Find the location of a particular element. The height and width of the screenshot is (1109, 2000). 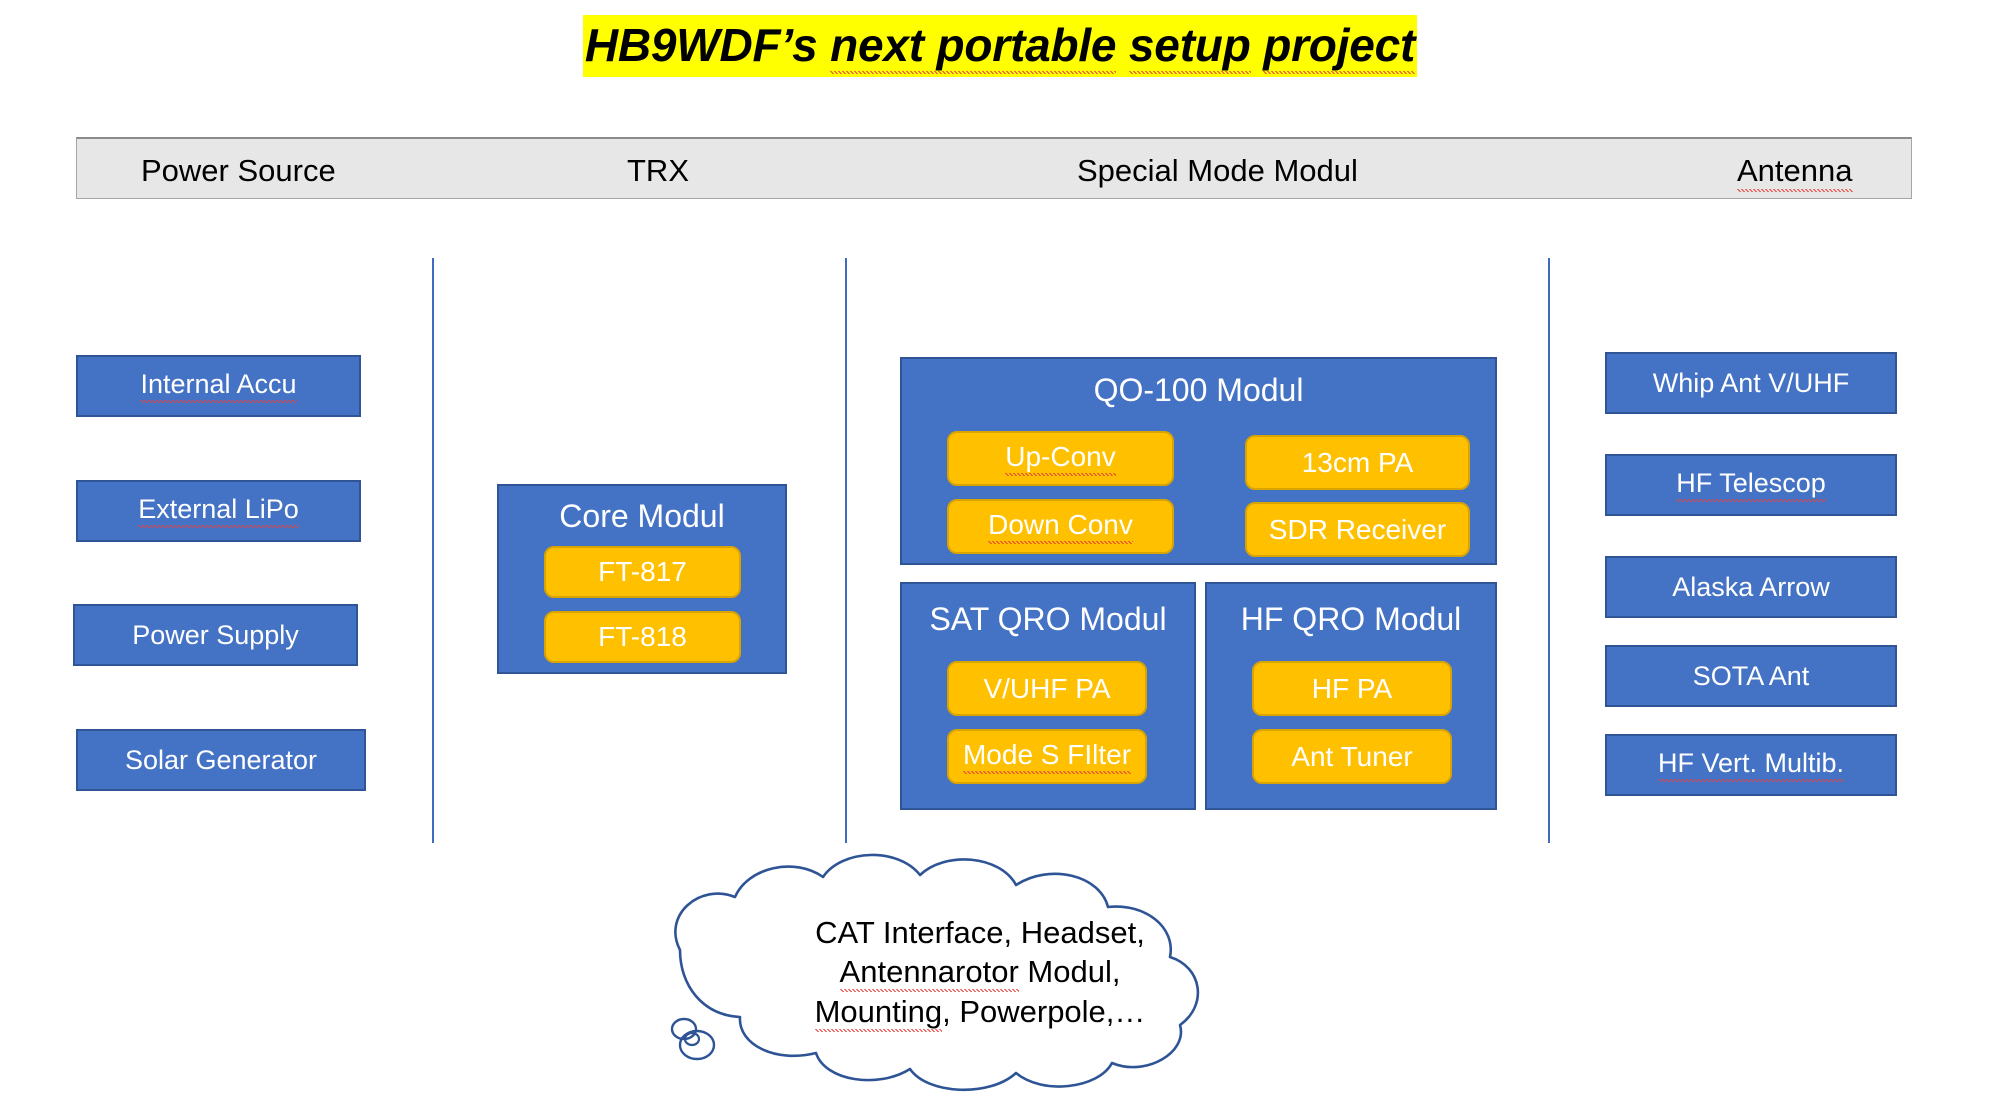

core-module-title: Core Modul is located at coordinates (642, 516).